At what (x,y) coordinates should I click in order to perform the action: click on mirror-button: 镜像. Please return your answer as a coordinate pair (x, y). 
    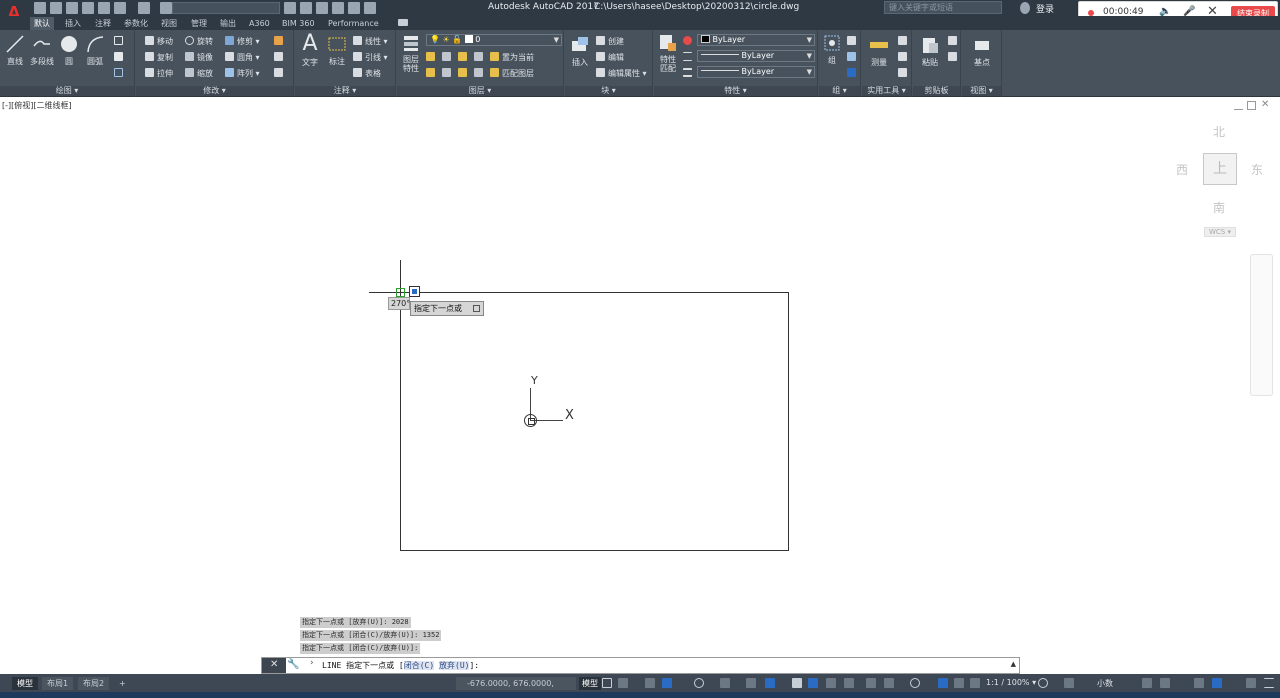
    Looking at the image, I should click on (199, 57).